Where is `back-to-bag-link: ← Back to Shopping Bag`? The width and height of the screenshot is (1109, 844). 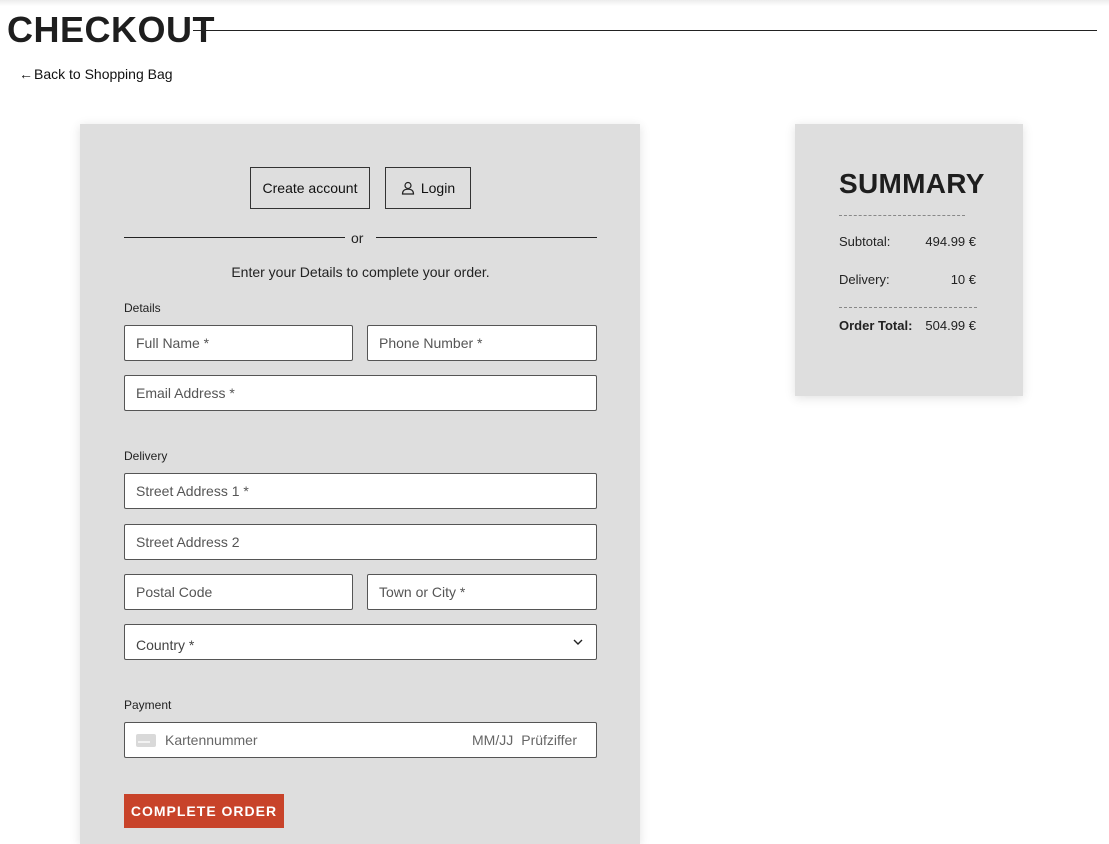 back-to-bag-link: ← Back to Shopping Bag is located at coordinates (96, 74).